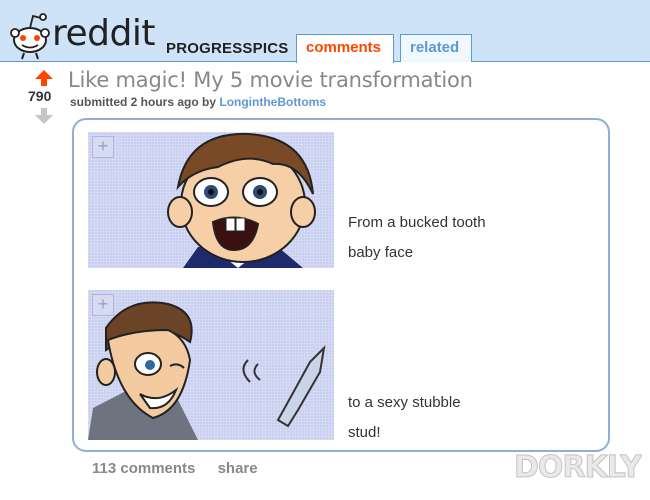 Image resolution: width=650 pixels, height=500 pixels. I want to click on comic-panel-after: +, so click(211, 365).